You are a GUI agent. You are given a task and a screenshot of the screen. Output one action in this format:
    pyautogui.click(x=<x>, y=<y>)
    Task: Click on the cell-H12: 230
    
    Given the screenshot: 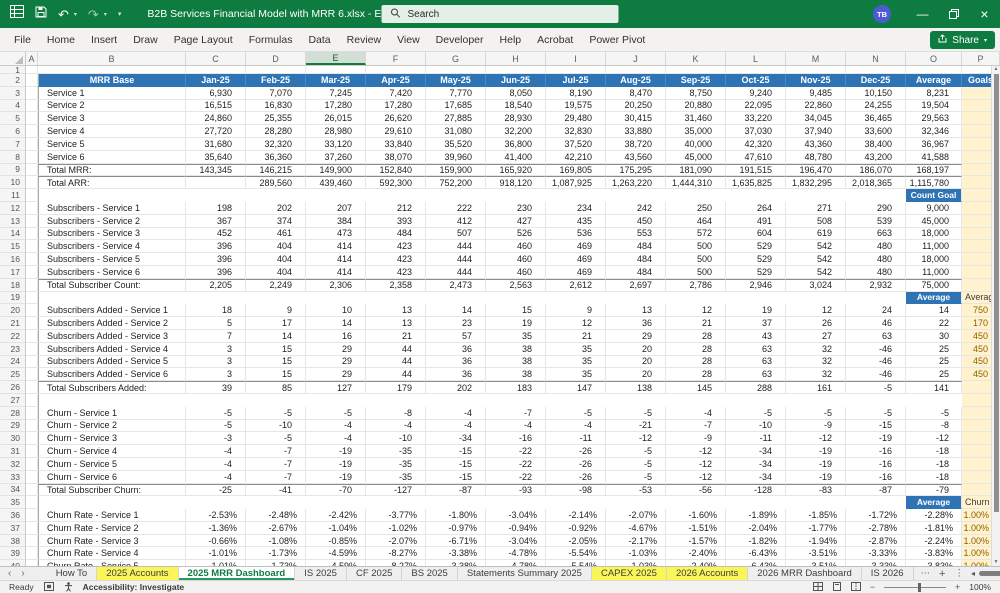 What is the action you would take?
    pyautogui.click(x=516, y=208)
    